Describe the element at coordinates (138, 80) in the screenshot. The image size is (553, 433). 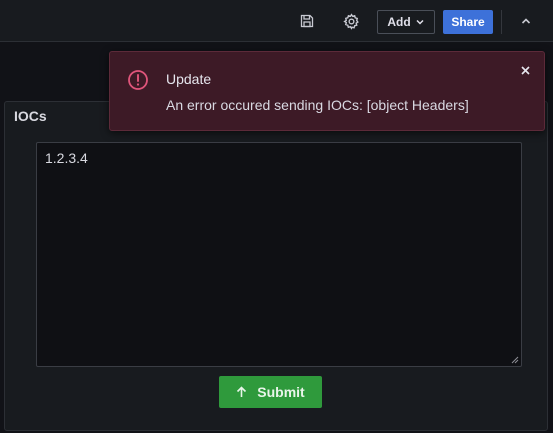
I see `exclamation-circle-icon` at that location.